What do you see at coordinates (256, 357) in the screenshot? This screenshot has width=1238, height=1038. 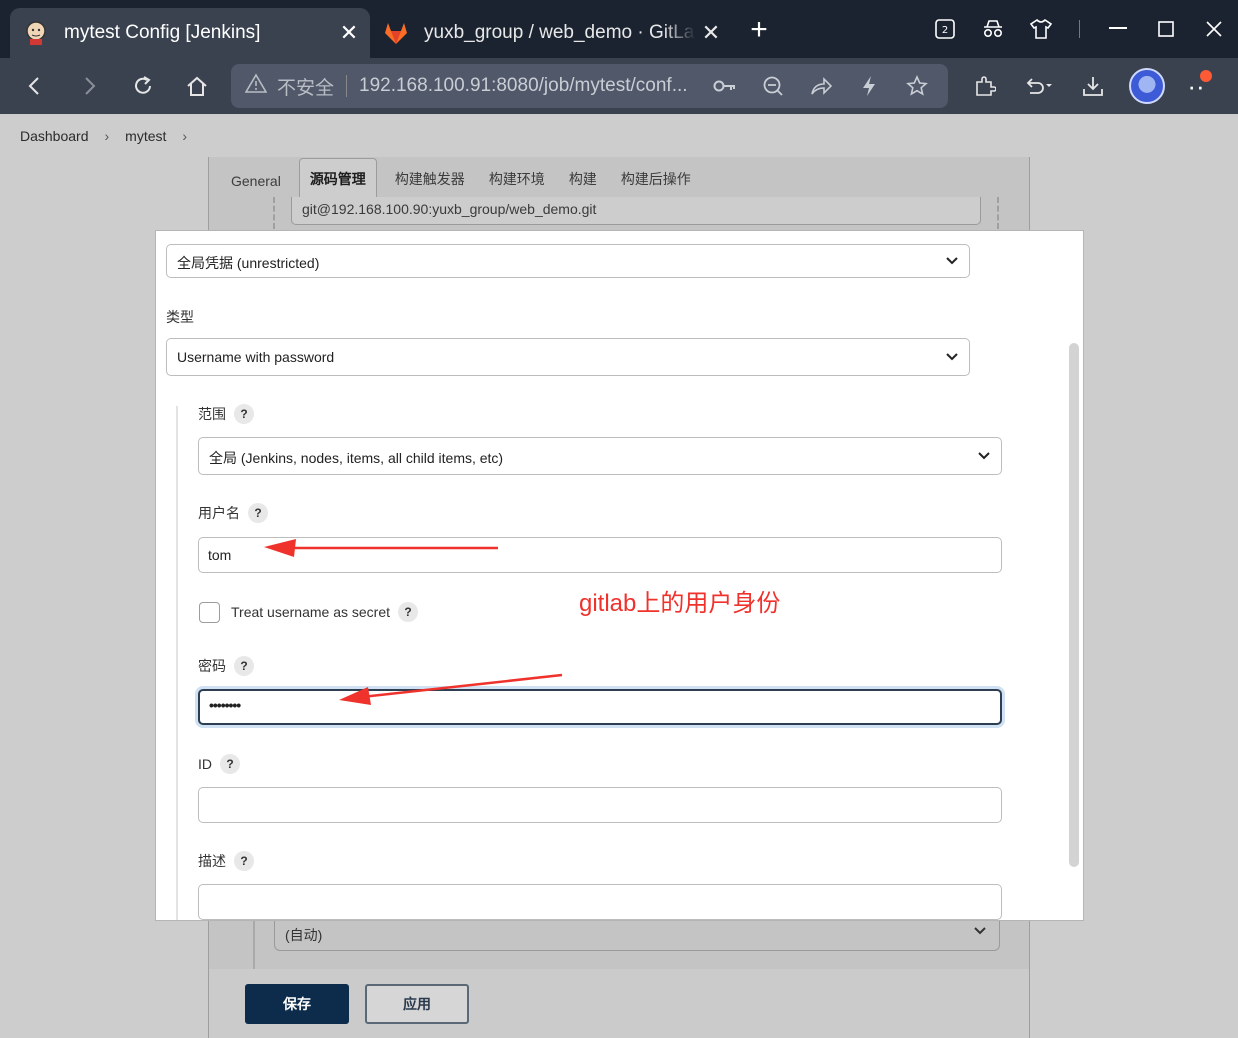 I see `kind-select-value: Username with password` at bounding box center [256, 357].